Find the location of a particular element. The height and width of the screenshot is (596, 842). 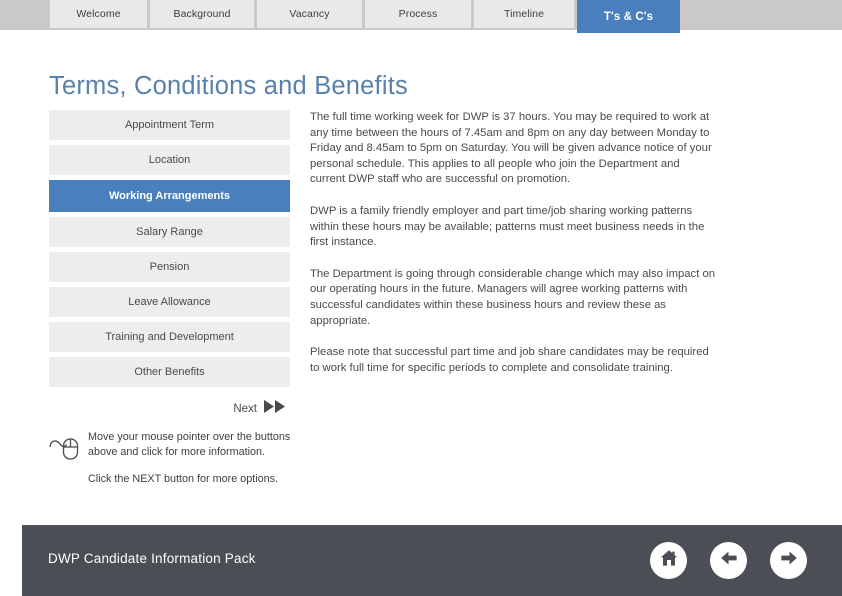

menu-item-working-arrangements: Working Arrangements is located at coordinates (169, 196).